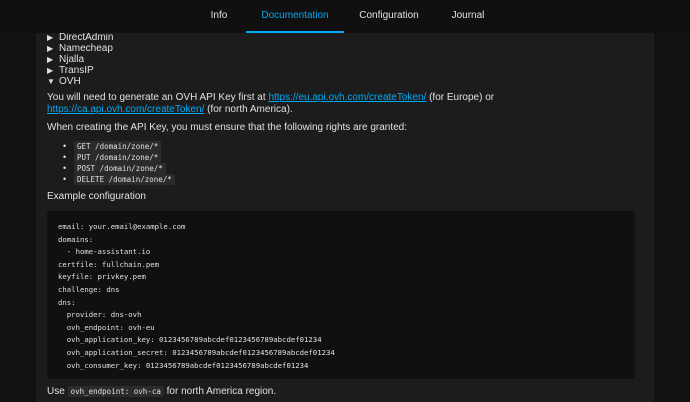 This screenshot has width=690, height=402. What do you see at coordinates (219, 16) in the screenshot?
I see `tab-info: Info` at bounding box center [219, 16].